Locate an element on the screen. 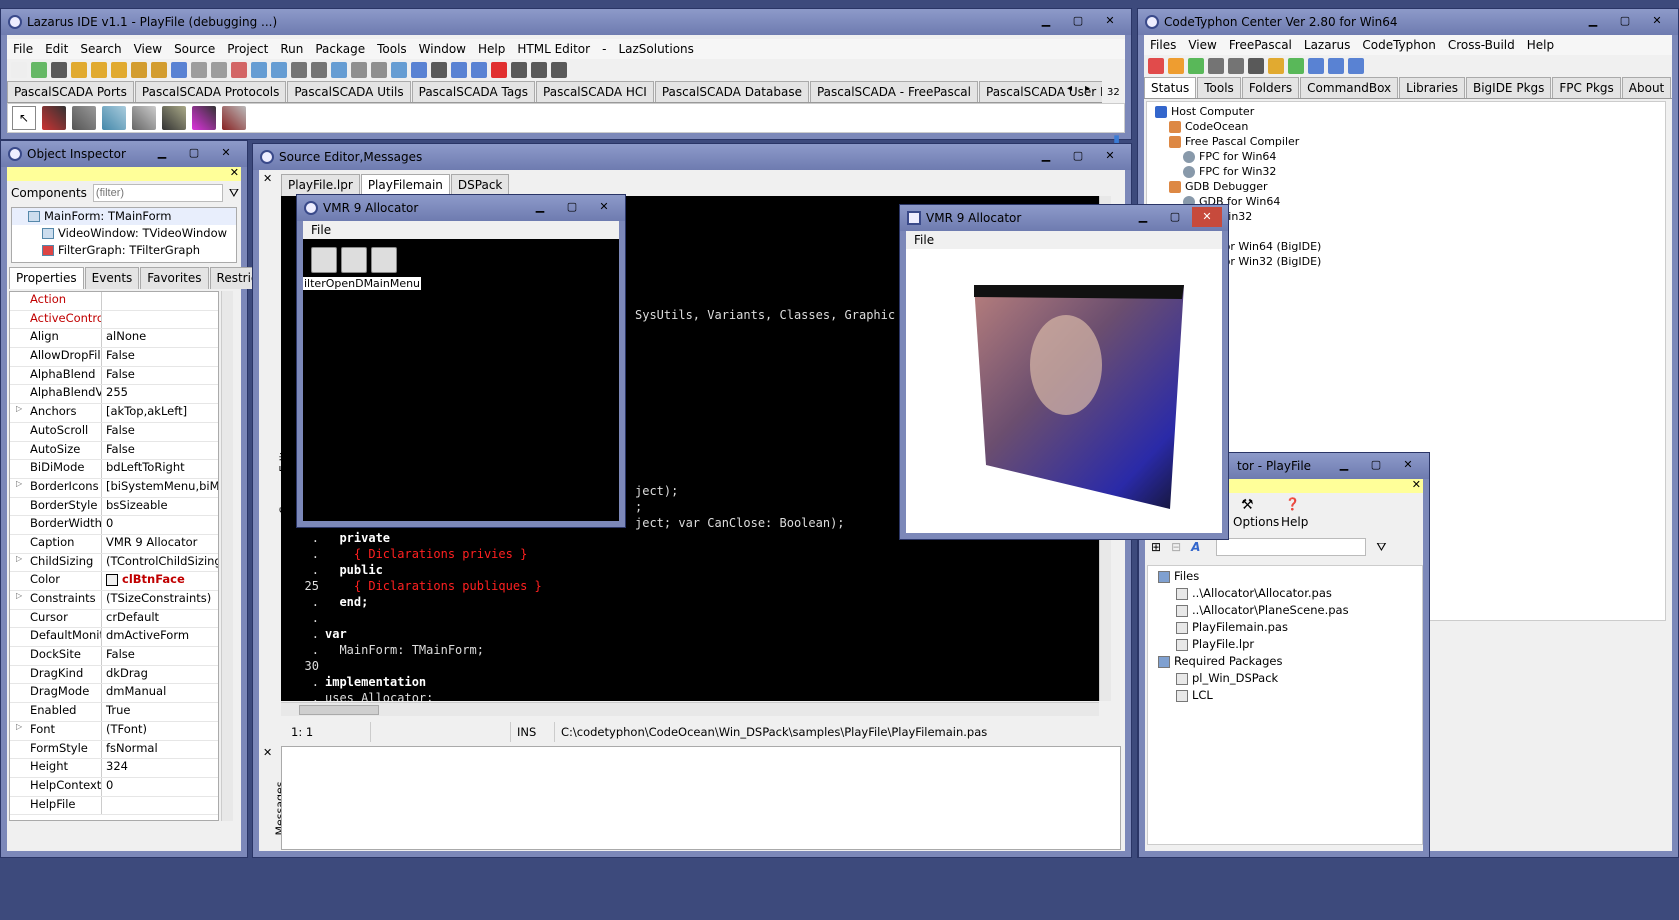 The image size is (1679, 920). filter-component-icon is located at coordinates (144, 118).